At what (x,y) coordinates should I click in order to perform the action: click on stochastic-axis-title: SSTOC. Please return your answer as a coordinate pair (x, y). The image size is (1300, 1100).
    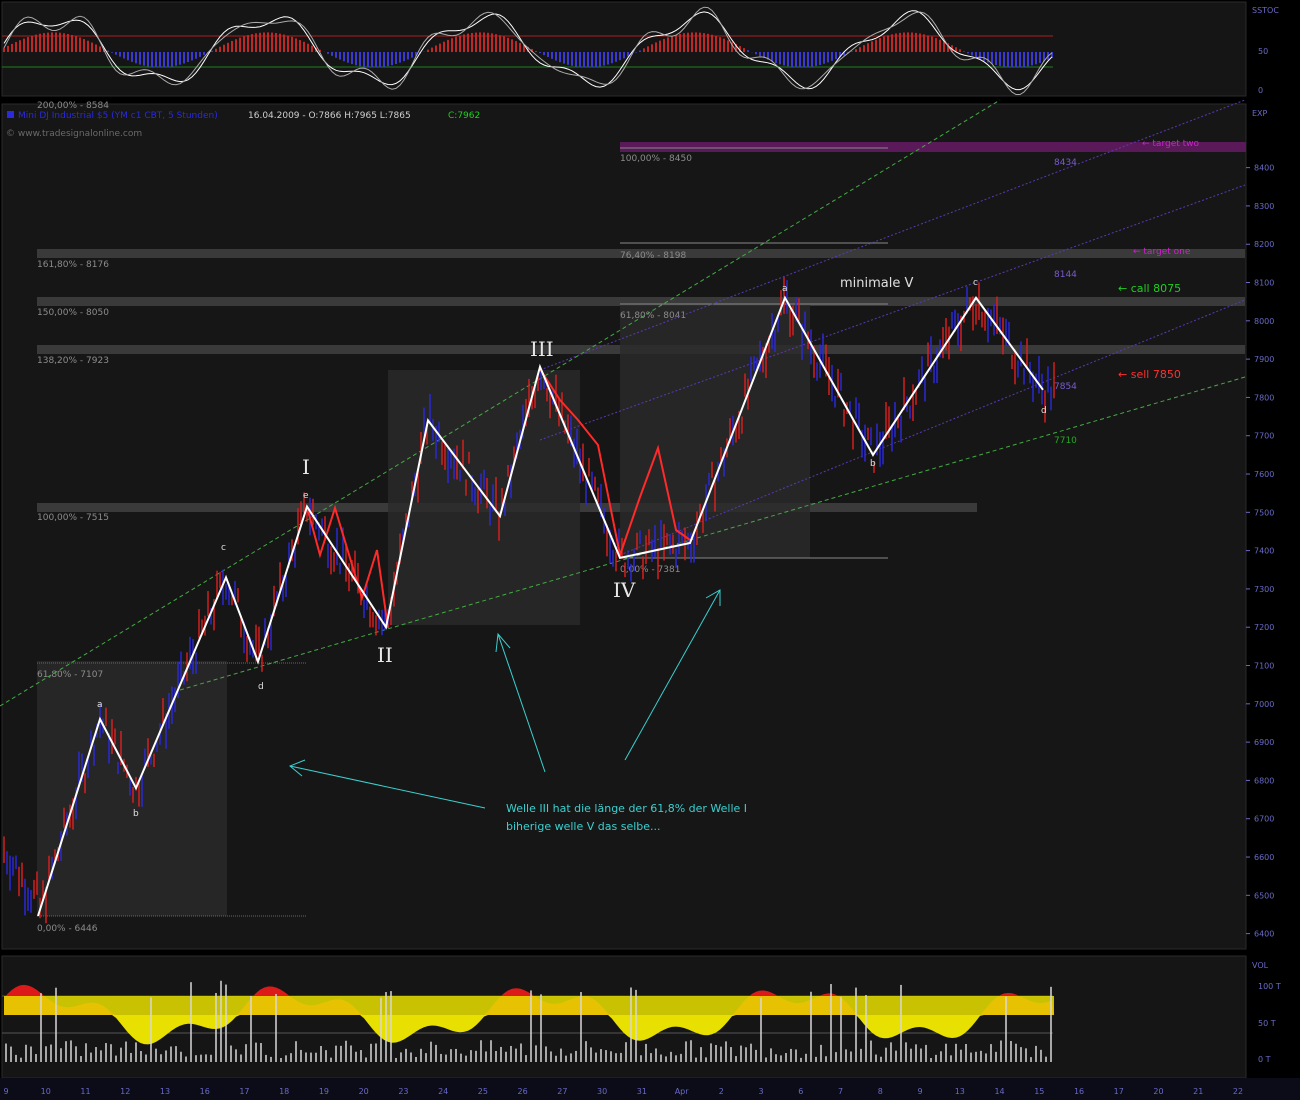
    Looking at the image, I should click on (1265, 10).